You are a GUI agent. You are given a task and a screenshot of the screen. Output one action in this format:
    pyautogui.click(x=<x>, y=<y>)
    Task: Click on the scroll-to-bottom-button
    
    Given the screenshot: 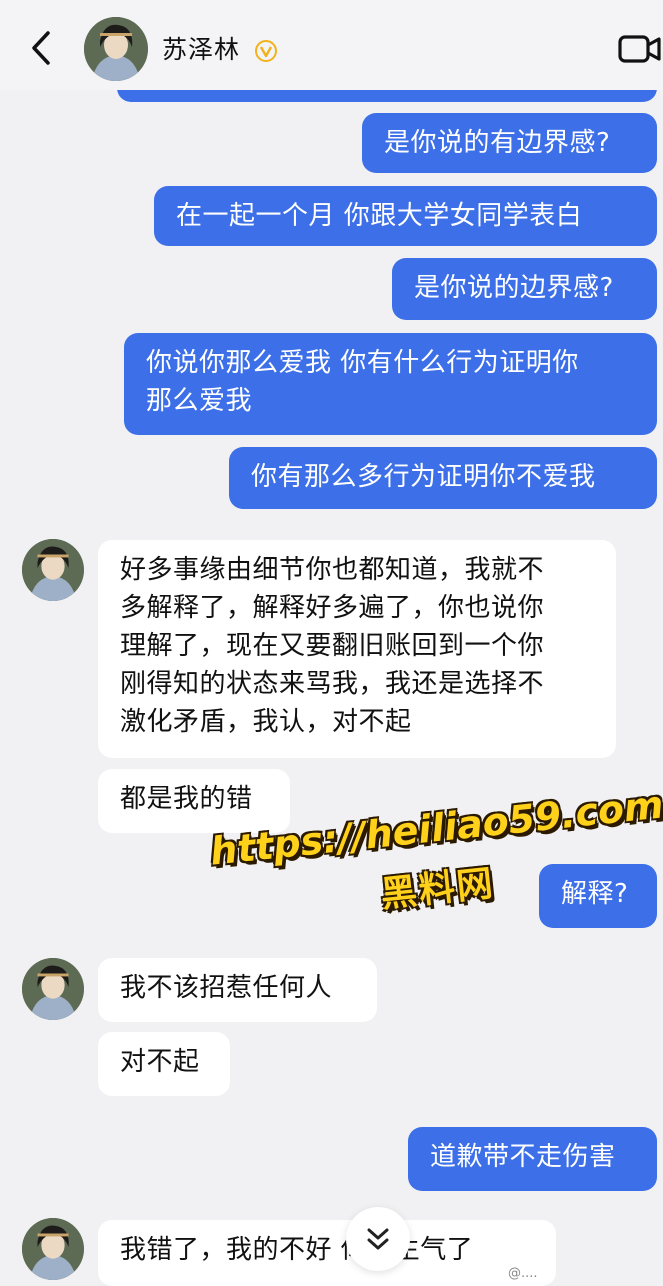 What is the action you would take?
    pyautogui.click(x=378, y=1239)
    